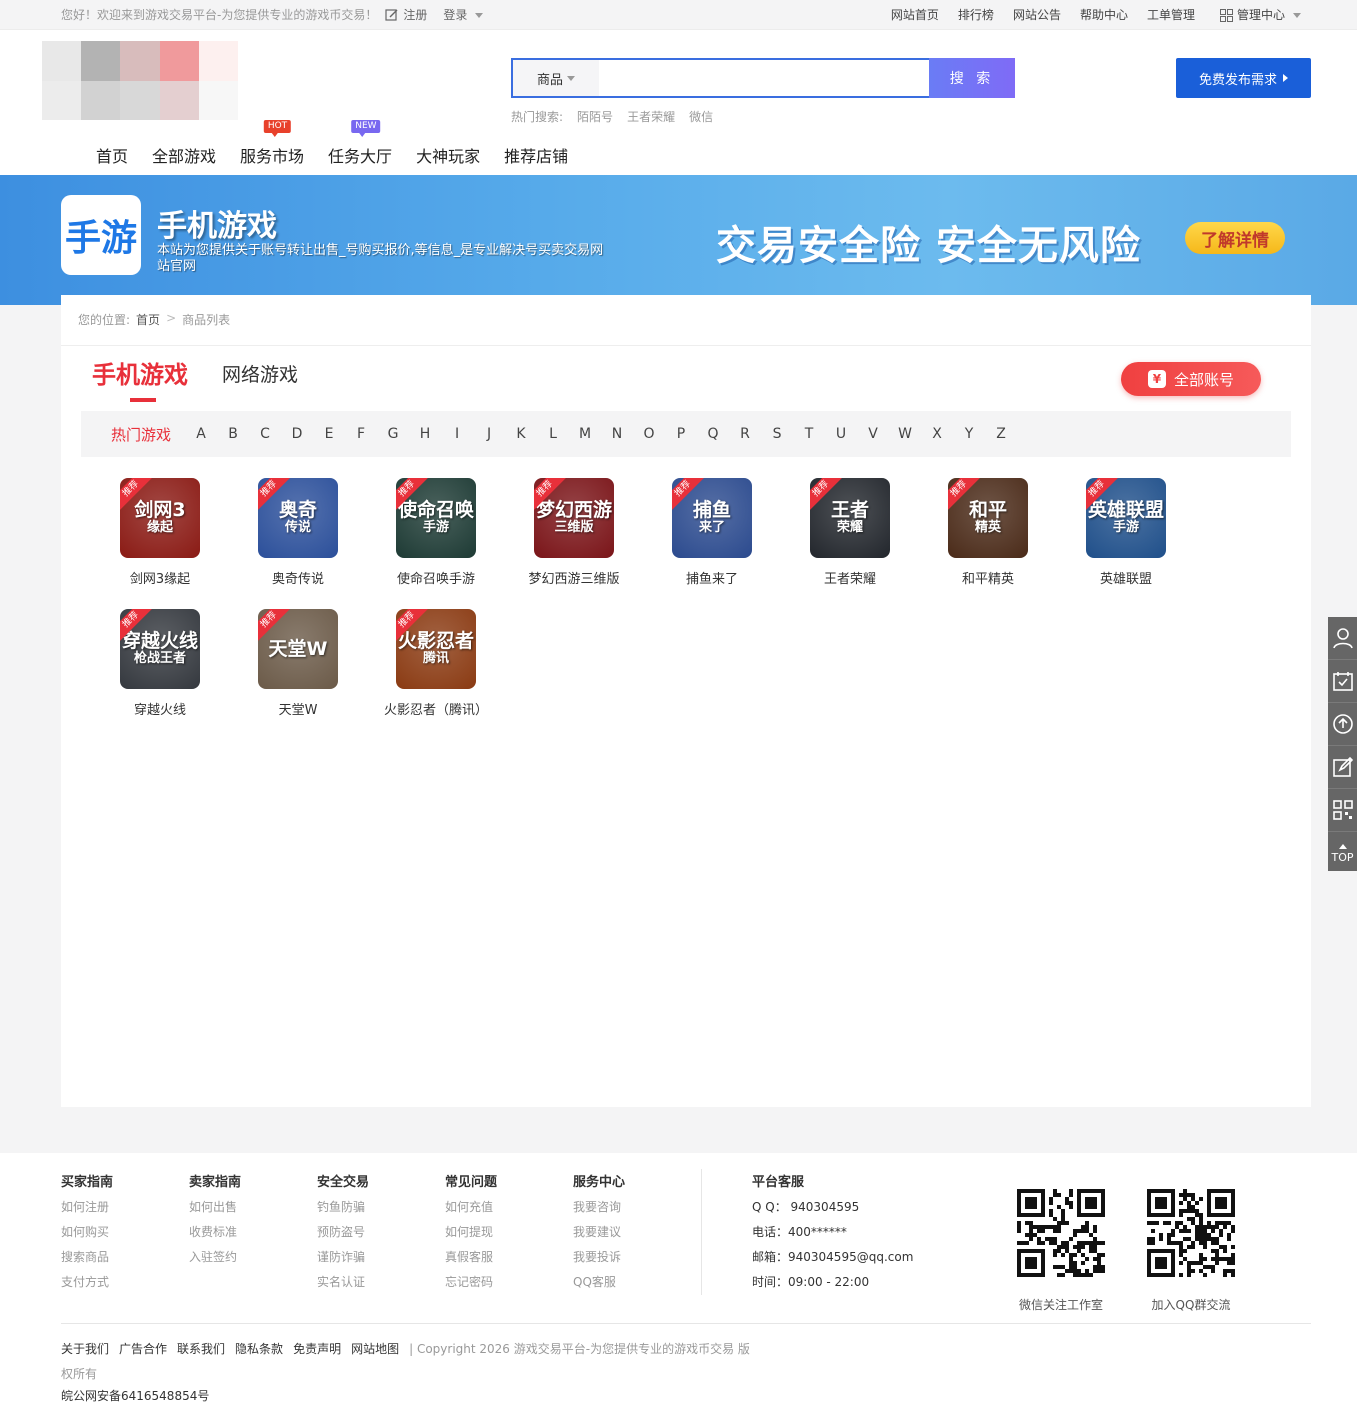 The width and height of the screenshot is (1357, 1420). I want to click on footer-link: 如何出售, so click(253, 1211).